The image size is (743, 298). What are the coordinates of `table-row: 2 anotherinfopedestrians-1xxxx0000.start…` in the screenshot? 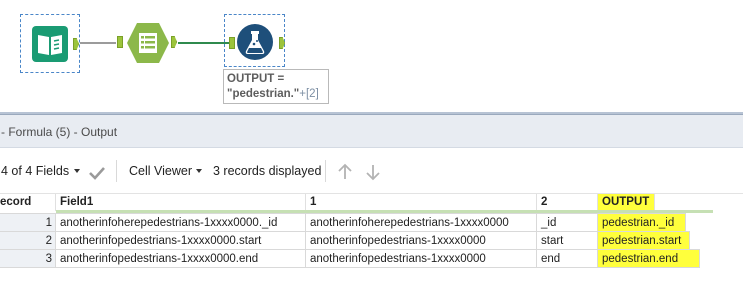 It's located at (371, 240).